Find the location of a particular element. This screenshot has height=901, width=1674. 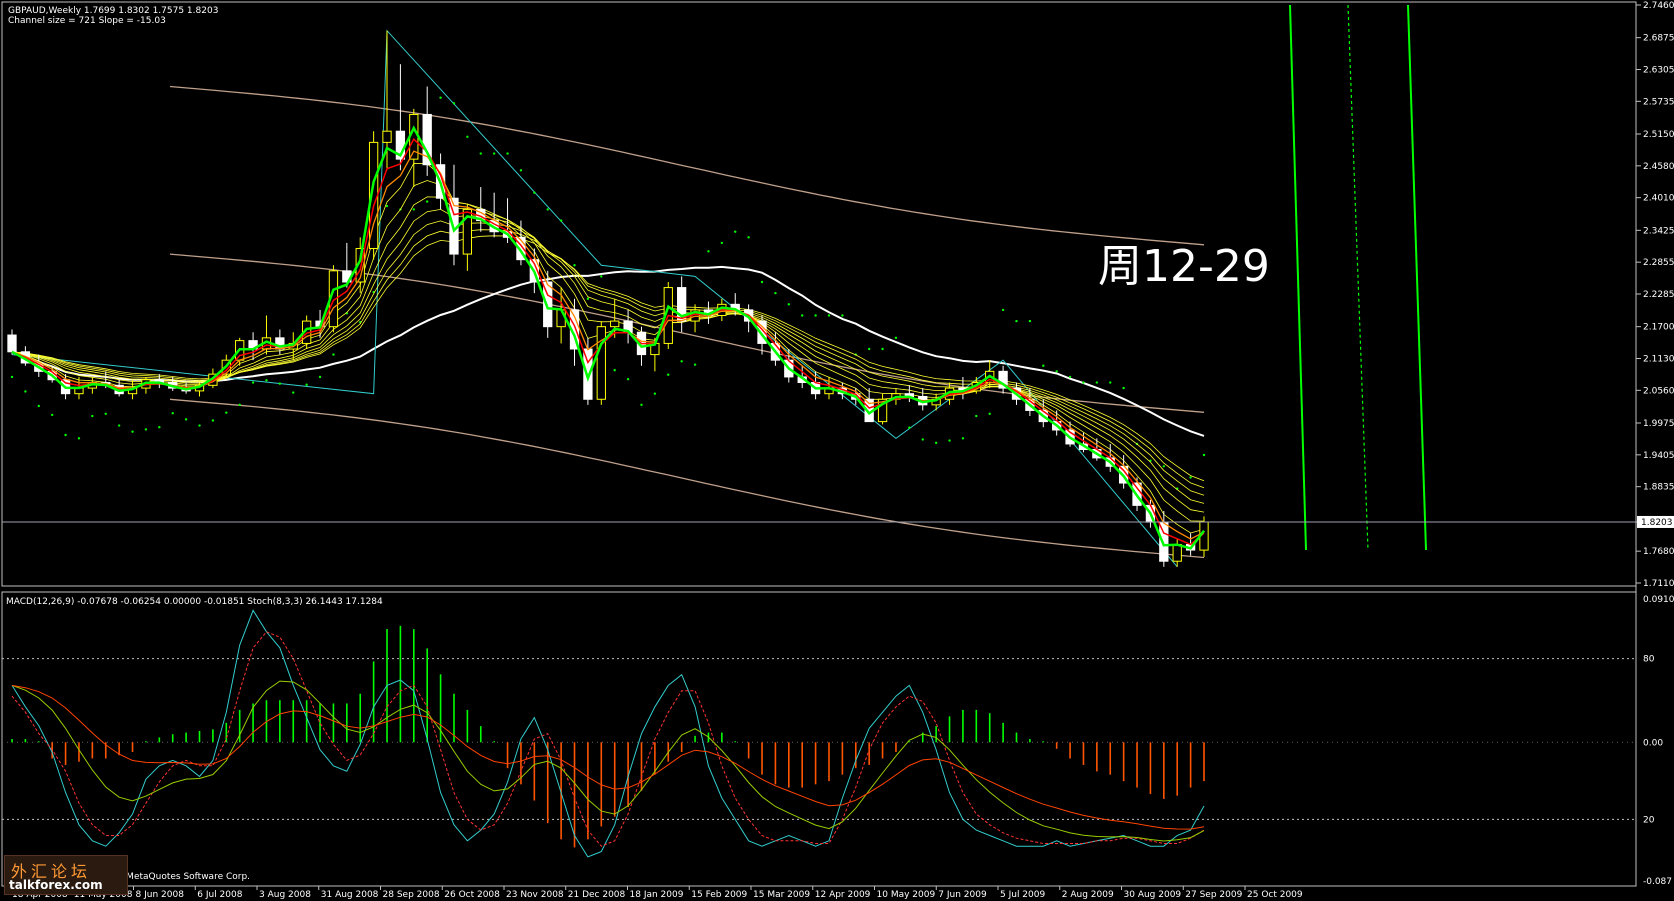

time-tick-label: 3 Aug 2008 is located at coordinates (285, 895).